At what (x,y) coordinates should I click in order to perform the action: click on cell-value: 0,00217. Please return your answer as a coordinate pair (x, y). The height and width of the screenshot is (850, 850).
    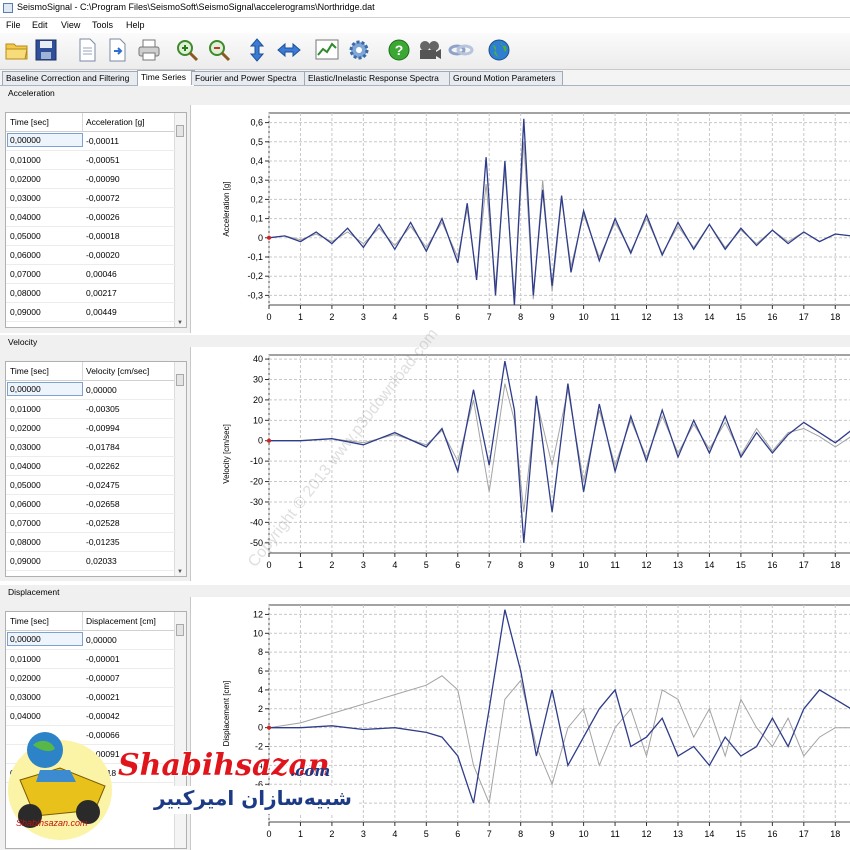
    Looking at the image, I should click on (101, 293).